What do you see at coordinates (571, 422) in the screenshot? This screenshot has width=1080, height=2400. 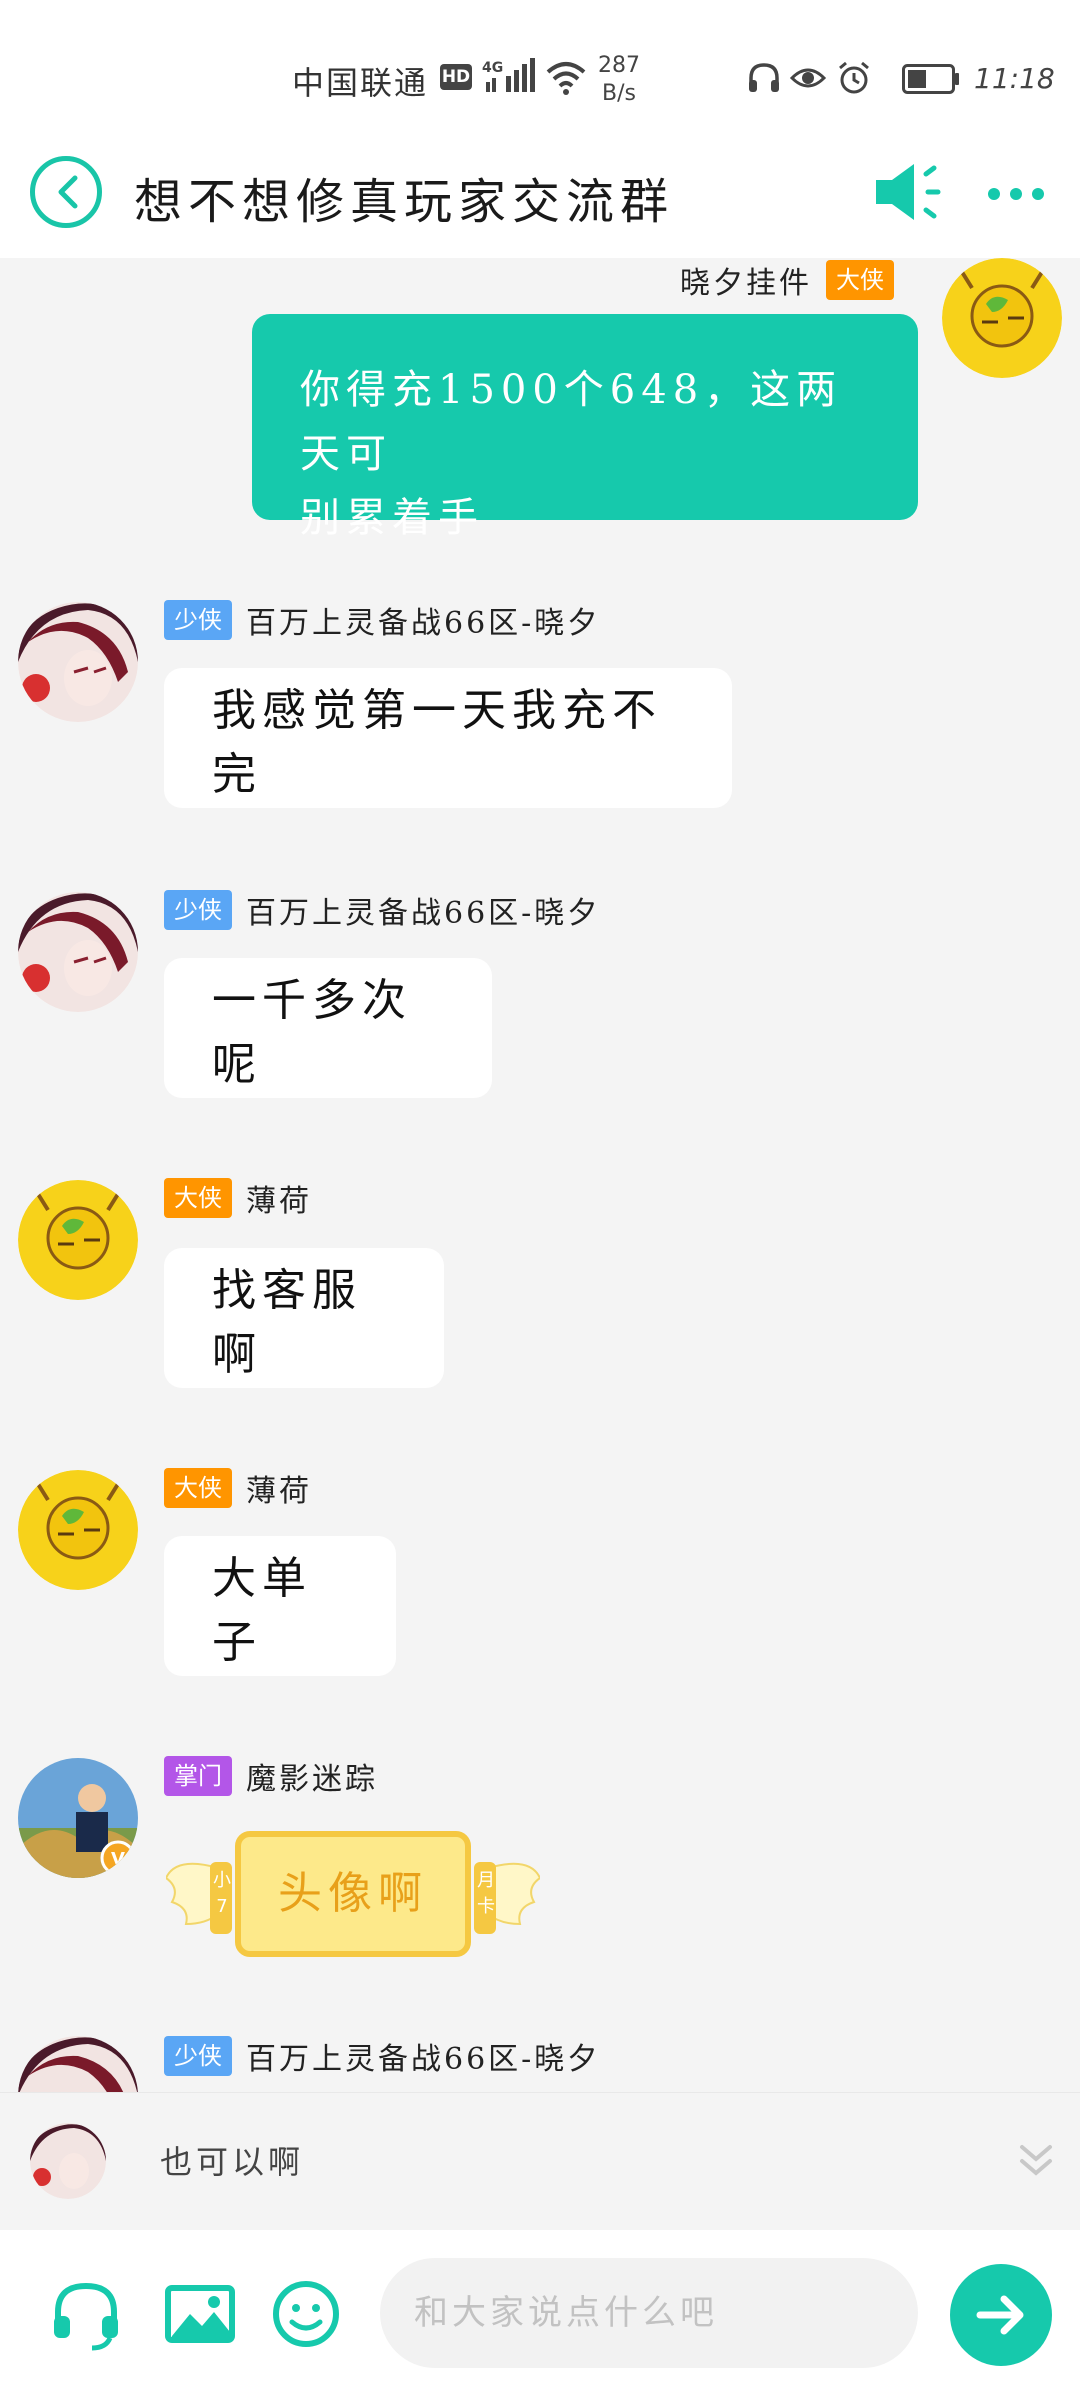 I see `message-text-line: 你得充1500个648，这两天可` at bounding box center [571, 422].